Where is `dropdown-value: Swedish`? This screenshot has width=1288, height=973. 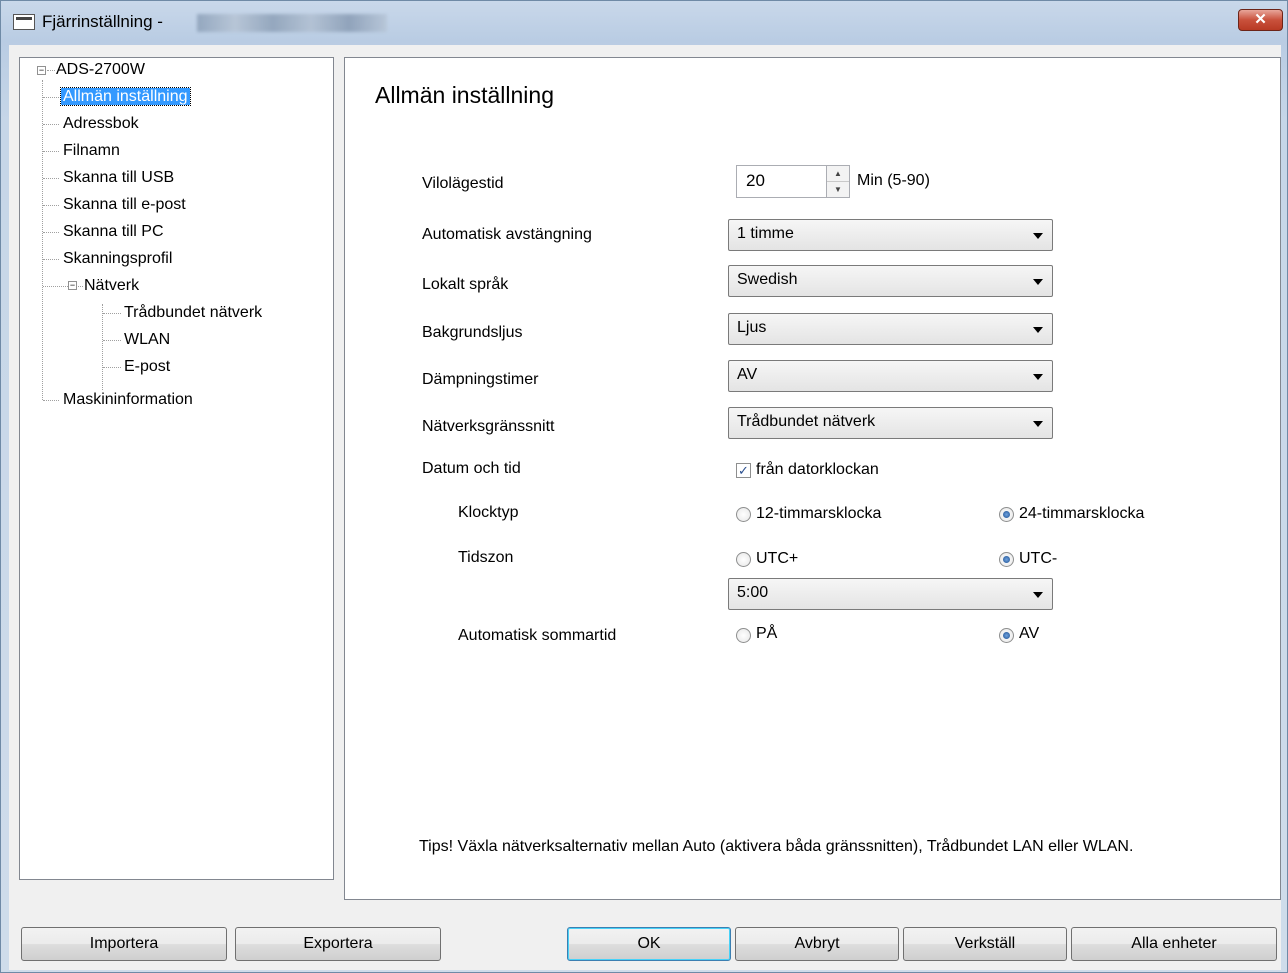
dropdown-value: Swedish is located at coordinates (767, 279).